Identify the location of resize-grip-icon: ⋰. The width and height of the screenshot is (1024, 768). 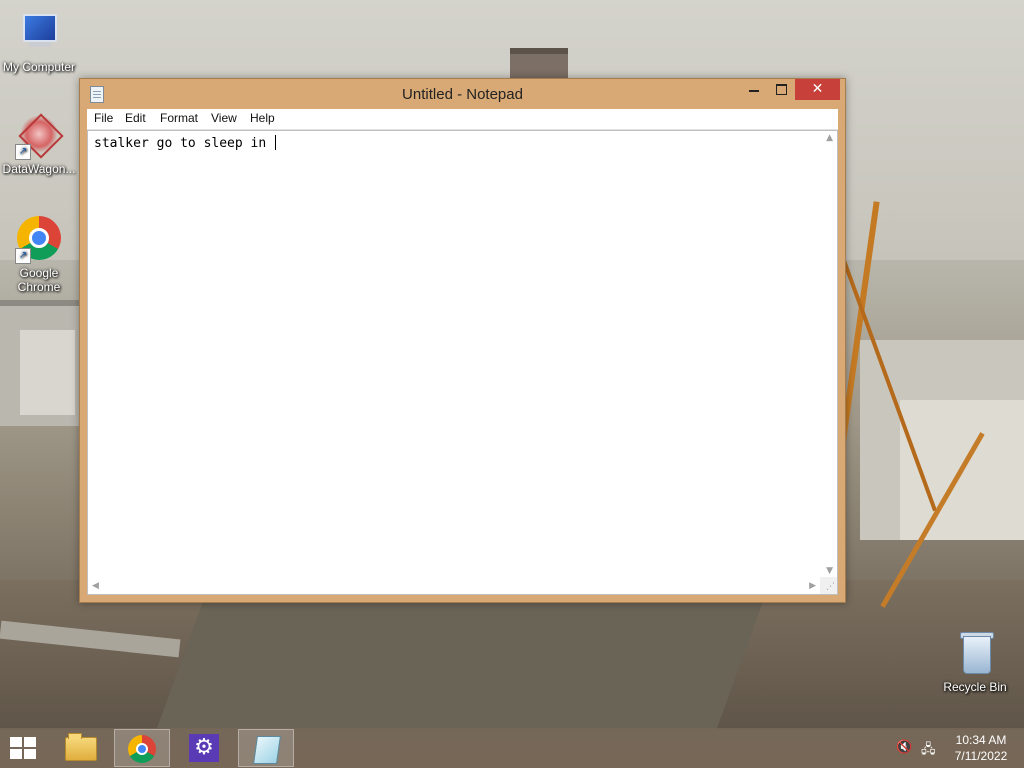
(830, 587).